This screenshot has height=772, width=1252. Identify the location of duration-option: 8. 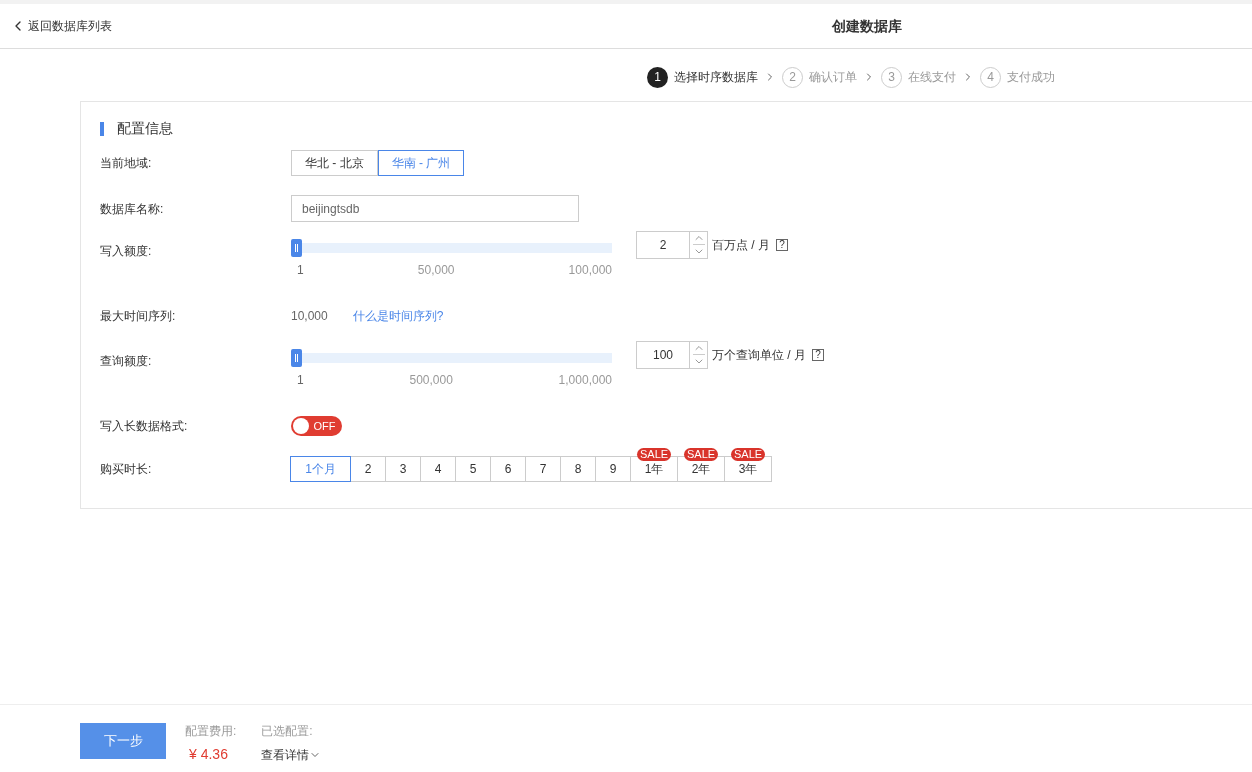
(578, 469).